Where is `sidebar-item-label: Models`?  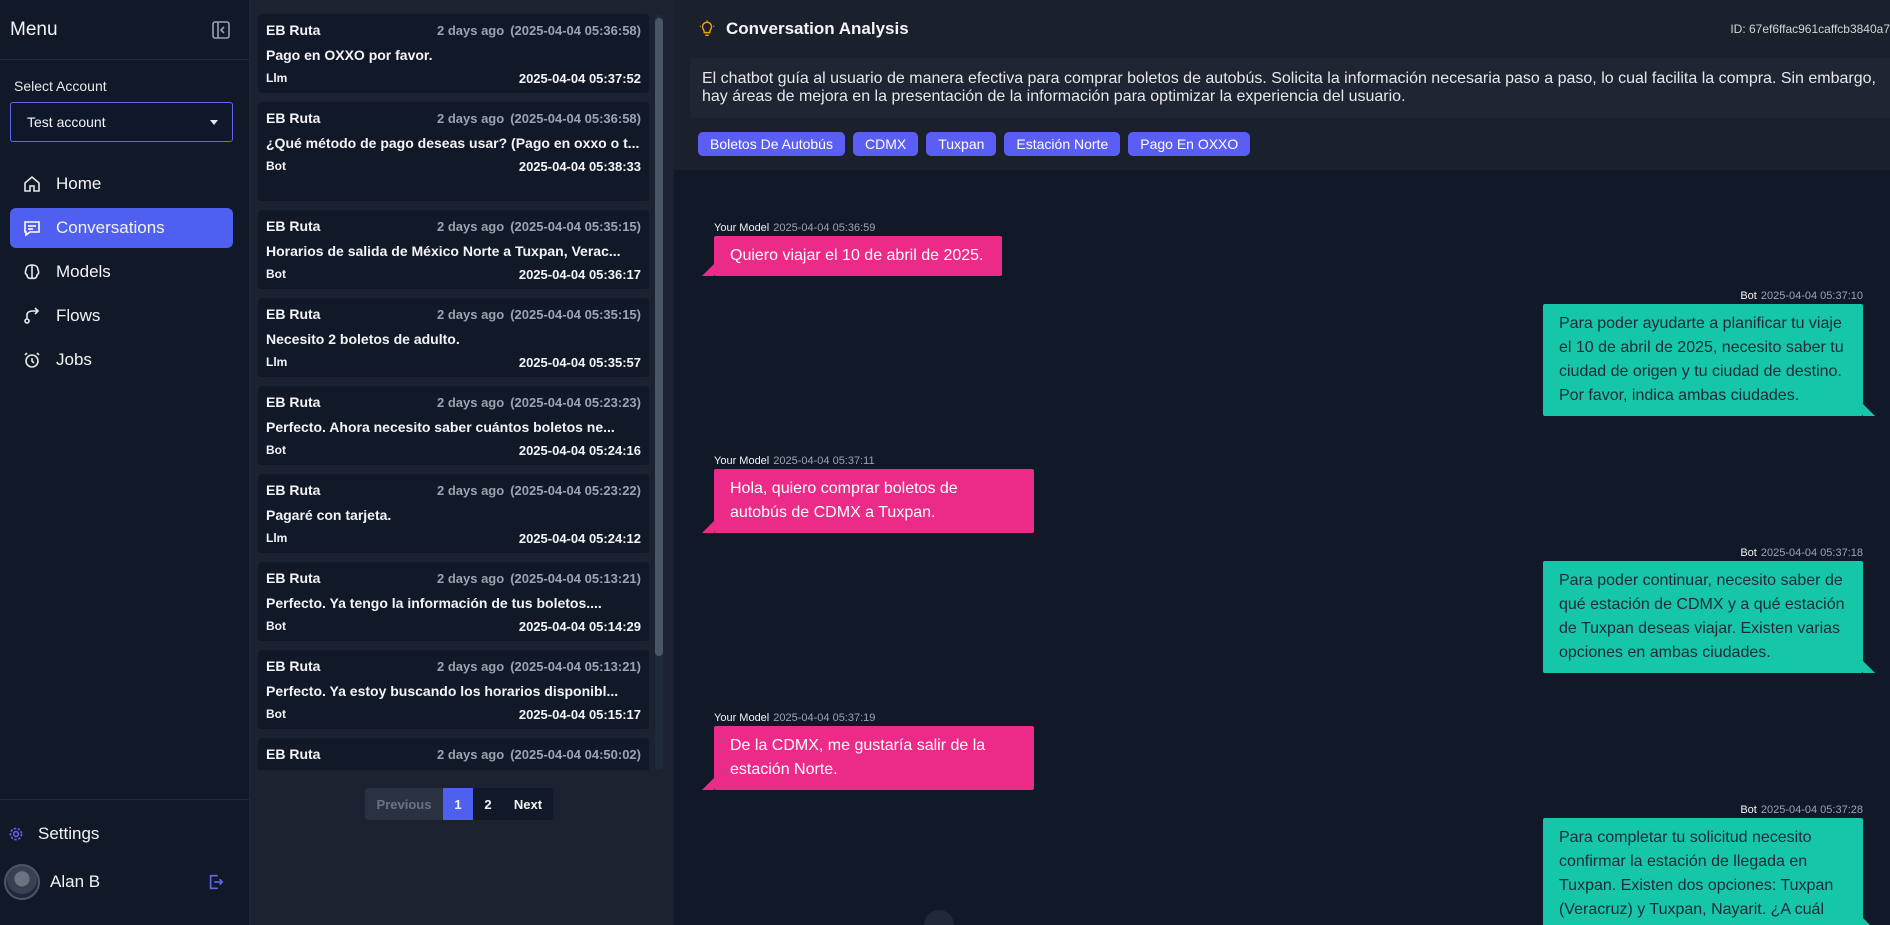
sidebar-item-label: Models is located at coordinates (83, 271).